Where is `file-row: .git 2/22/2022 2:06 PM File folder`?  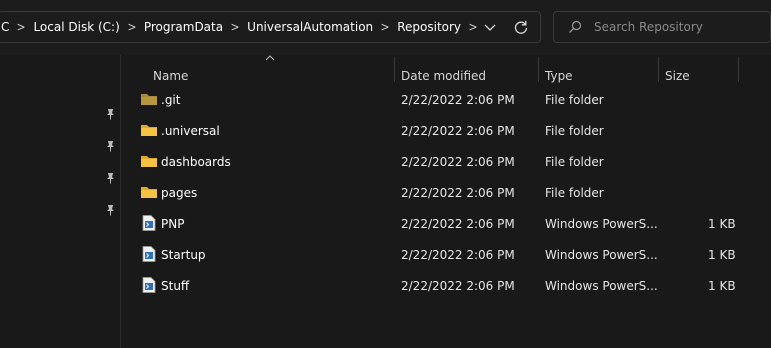
file-row: .git 2/22/2022 2:06 PM File folder is located at coordinates (446, 100).